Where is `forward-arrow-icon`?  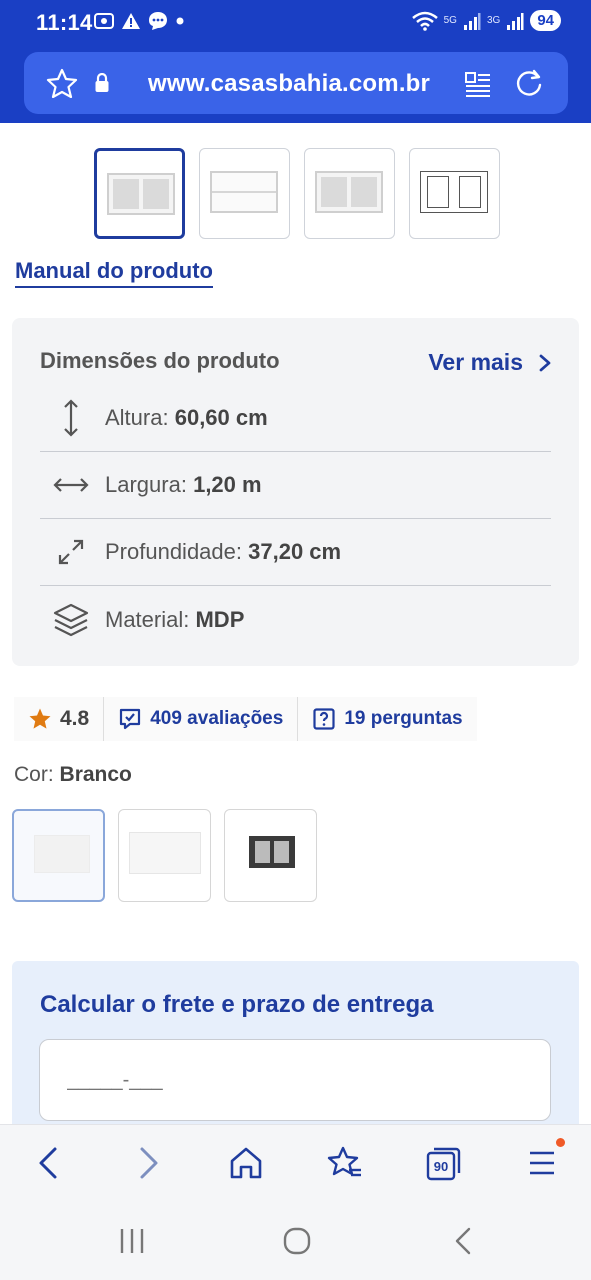 forward-arrow-icon is located at coordinates (149, 1163).